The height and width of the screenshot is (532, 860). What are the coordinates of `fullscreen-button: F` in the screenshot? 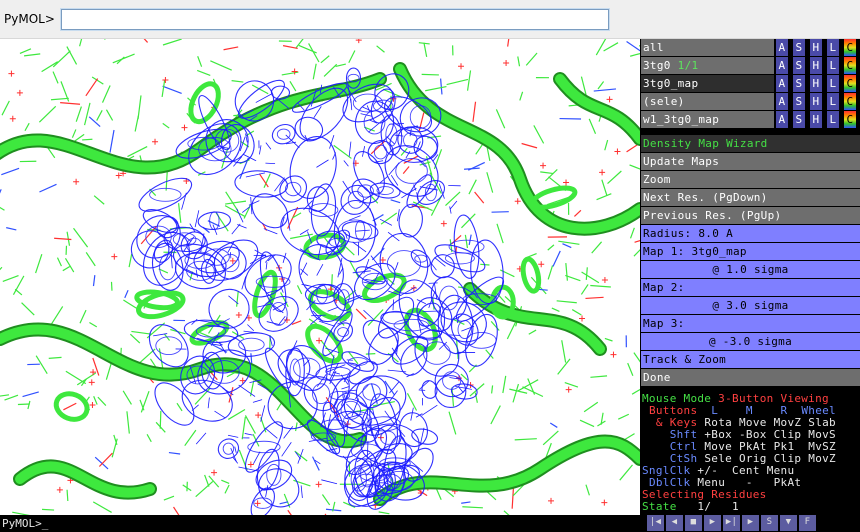 It's located at (808, 523).